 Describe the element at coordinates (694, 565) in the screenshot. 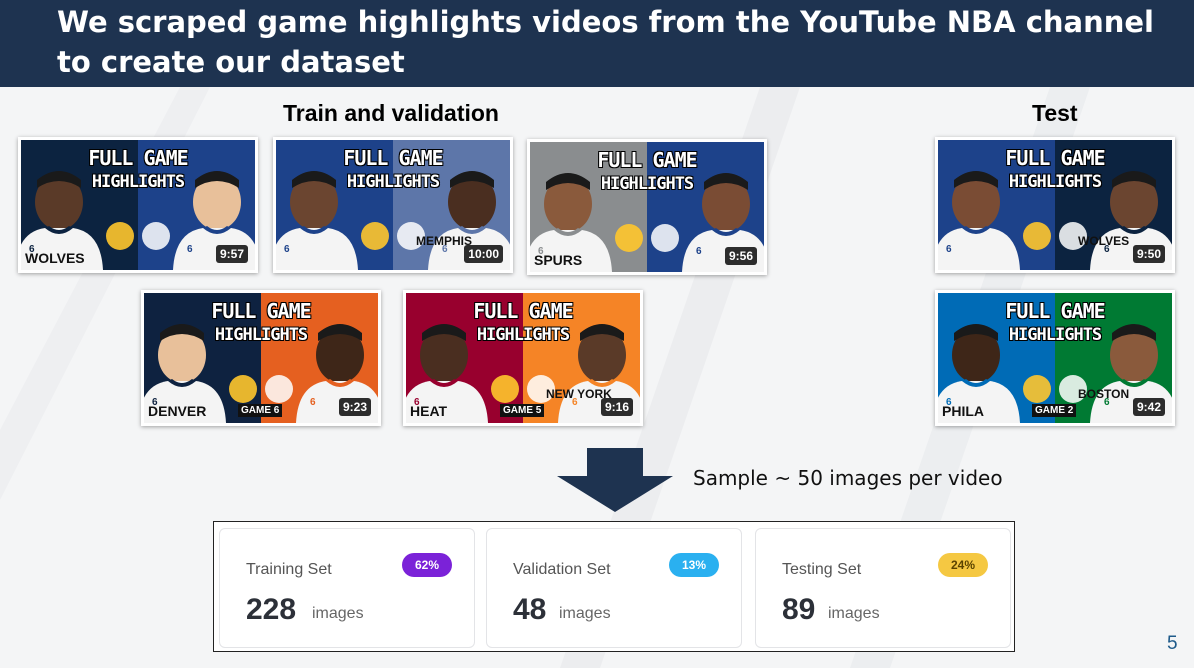

I see `validation-percent-badge: 13%` at that location.